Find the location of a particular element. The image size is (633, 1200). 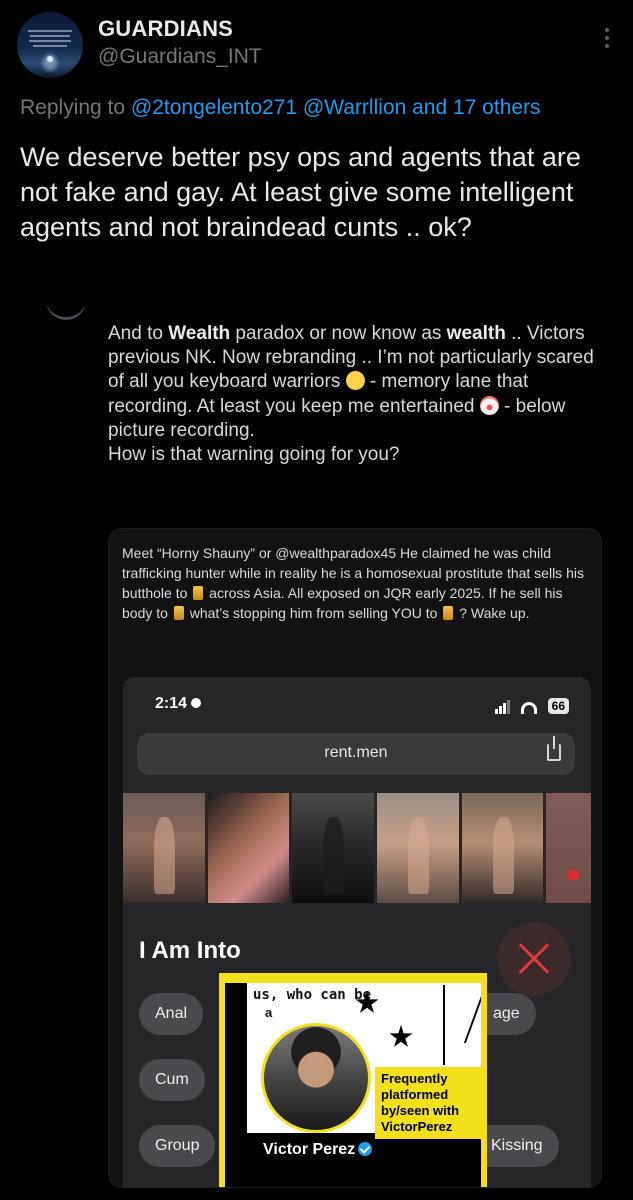

status-icons: 66 is located at coordinates (531, 705).